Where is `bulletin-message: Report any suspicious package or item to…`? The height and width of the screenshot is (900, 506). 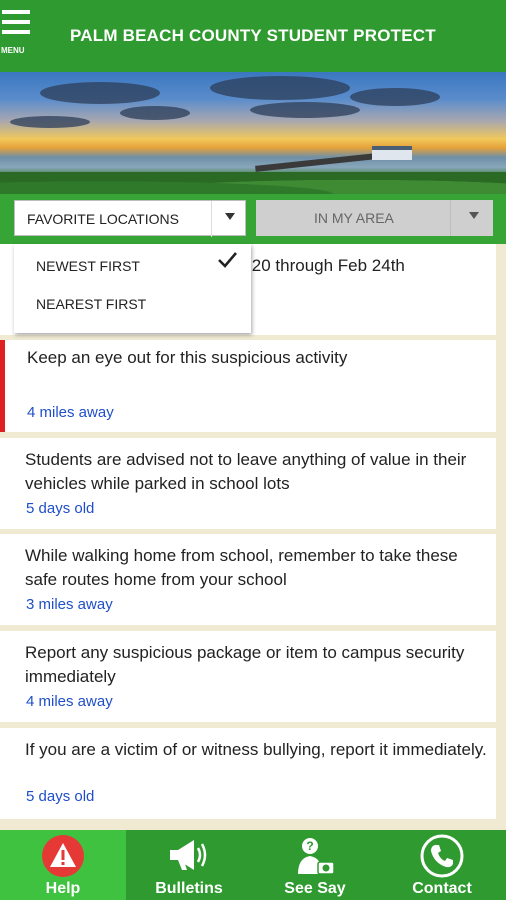 bulletin-message: Report any suspicious package or item to… is located at coordinates (245, 664).